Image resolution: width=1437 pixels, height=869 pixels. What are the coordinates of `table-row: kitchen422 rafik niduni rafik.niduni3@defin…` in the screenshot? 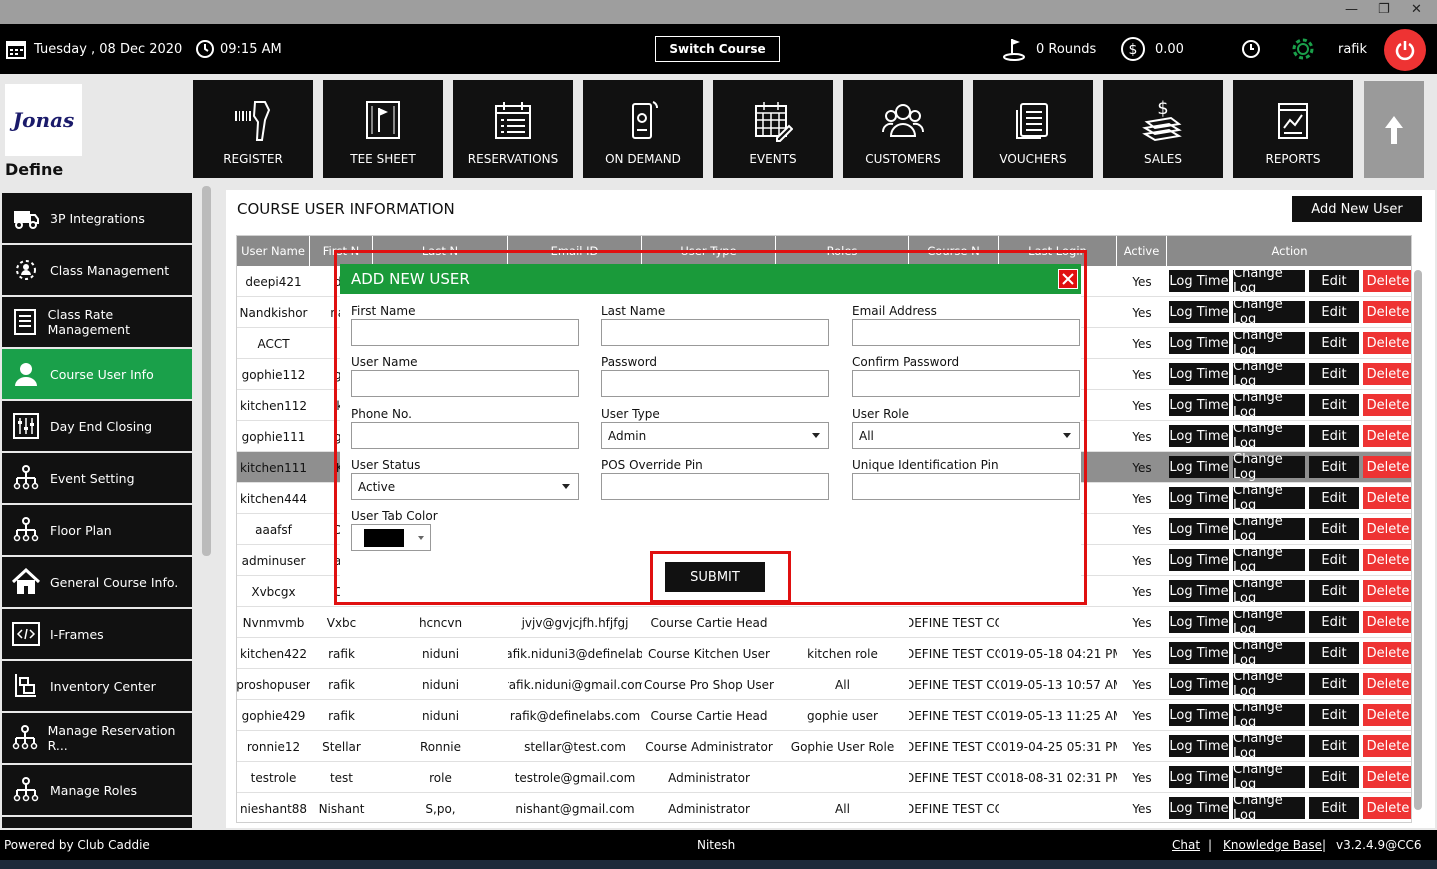 It's located at (824, 653).